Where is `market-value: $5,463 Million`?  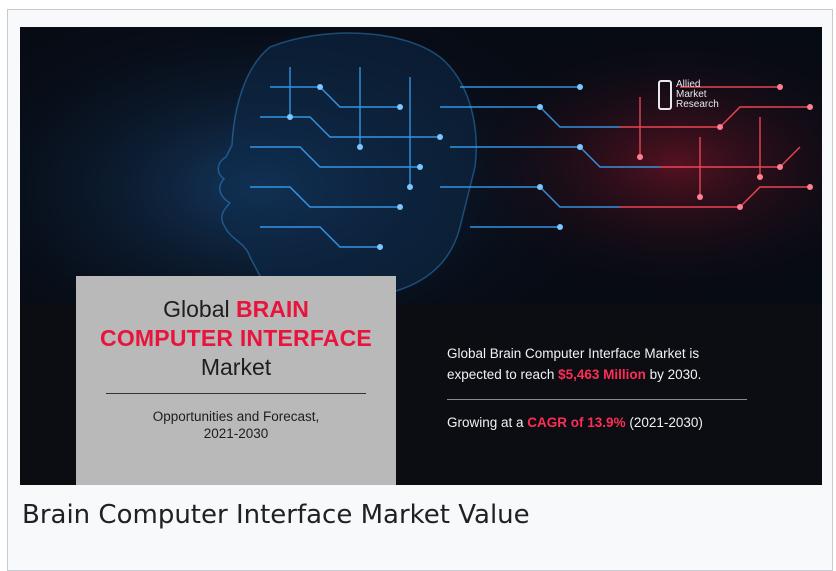 market-value: $5,463 Million is located at coordinates (602, 374).